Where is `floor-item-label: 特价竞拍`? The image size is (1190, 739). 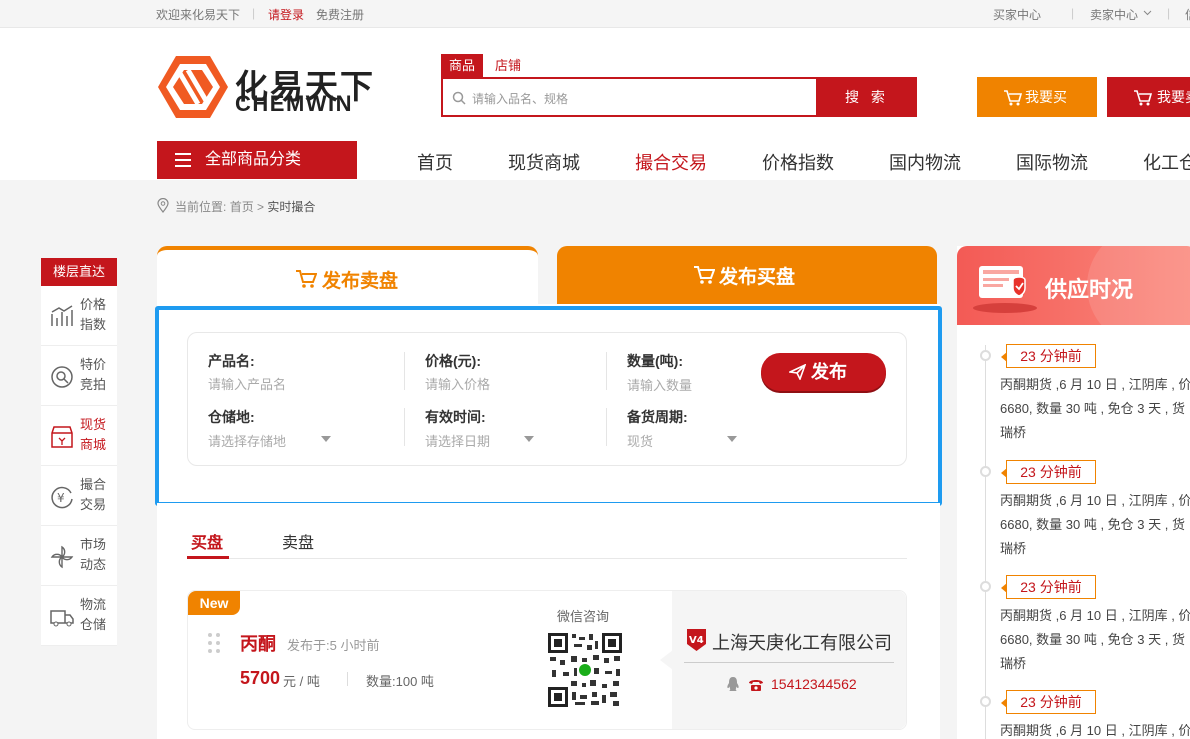
floor-item-label: 特价竞拍 is located at coordinates (93, 374).